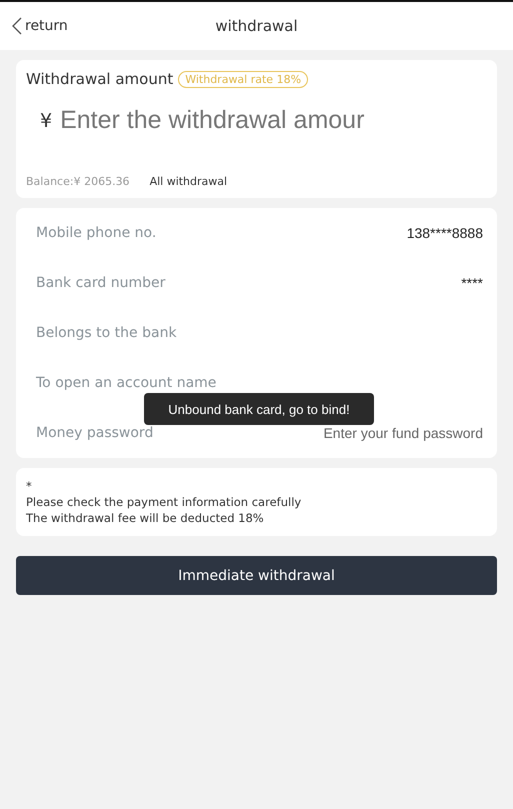 This screenshot has height=809, width=513. Describe the element at coordinates (259, 409) in the screenshot. I see `bind-toast: Unbound bank card, go to bind!` at that location.